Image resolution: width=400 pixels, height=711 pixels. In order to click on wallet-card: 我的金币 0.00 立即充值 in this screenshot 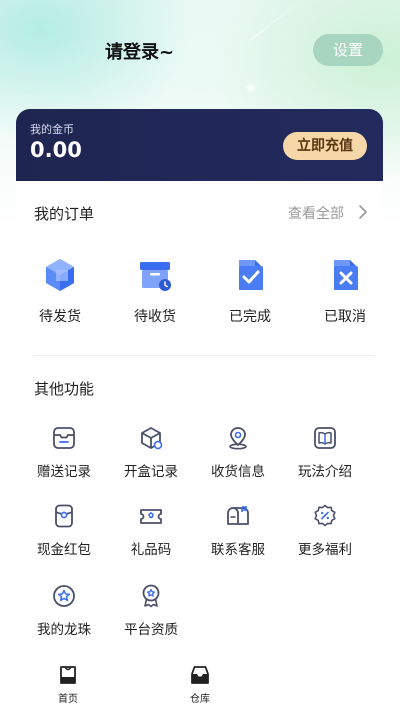, I will do `click(199, 145)`.